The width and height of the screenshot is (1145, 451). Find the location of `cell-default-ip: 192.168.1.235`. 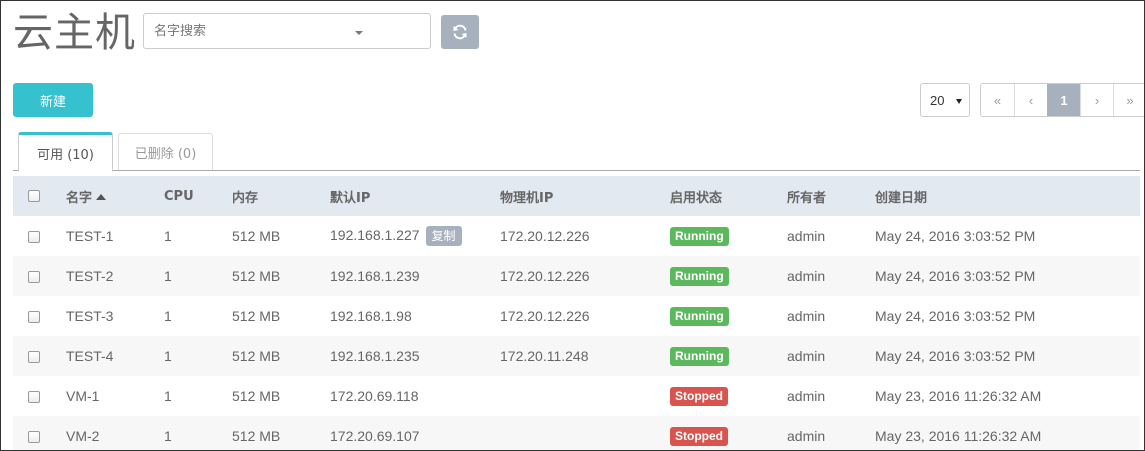

cell-default-ip: 192.168.1.235 is located at coordinates (375, 356).